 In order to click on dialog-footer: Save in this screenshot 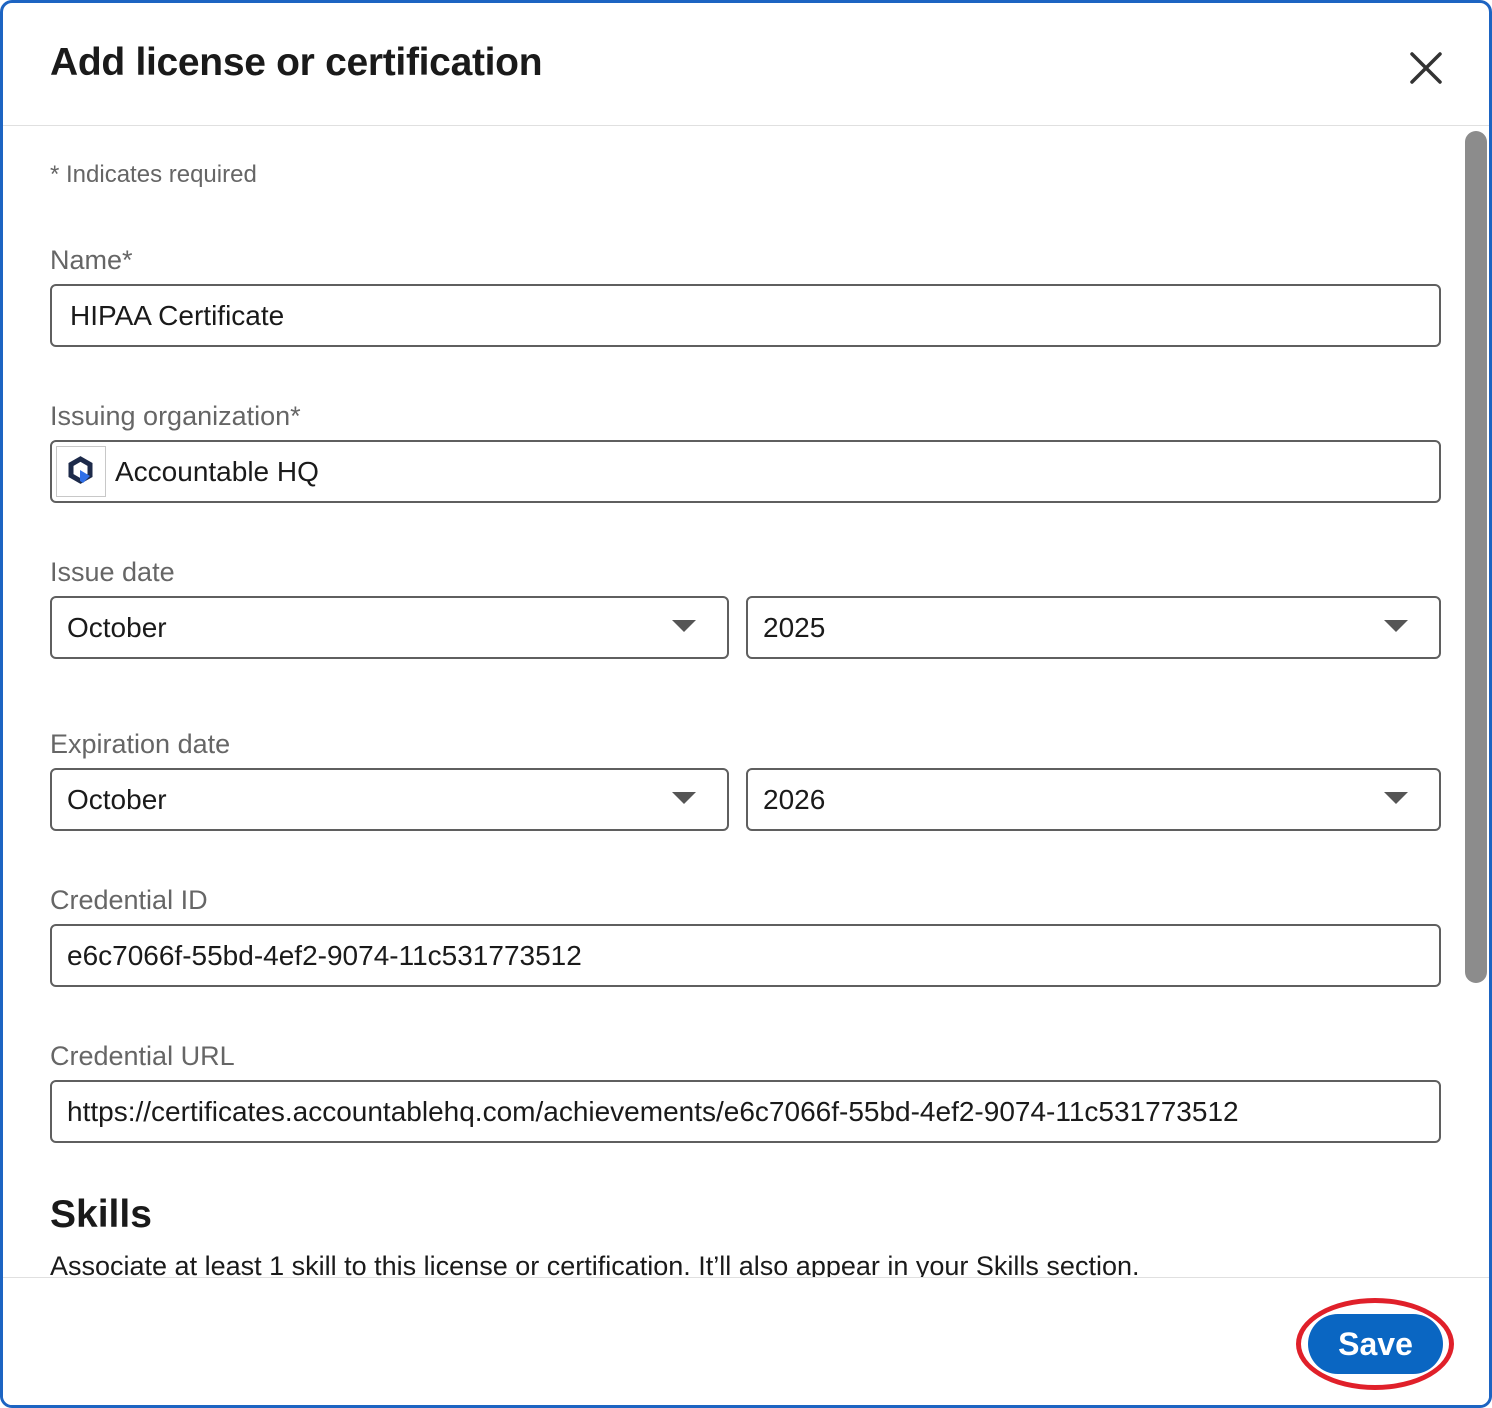, I will do `click(746, 1341)`.